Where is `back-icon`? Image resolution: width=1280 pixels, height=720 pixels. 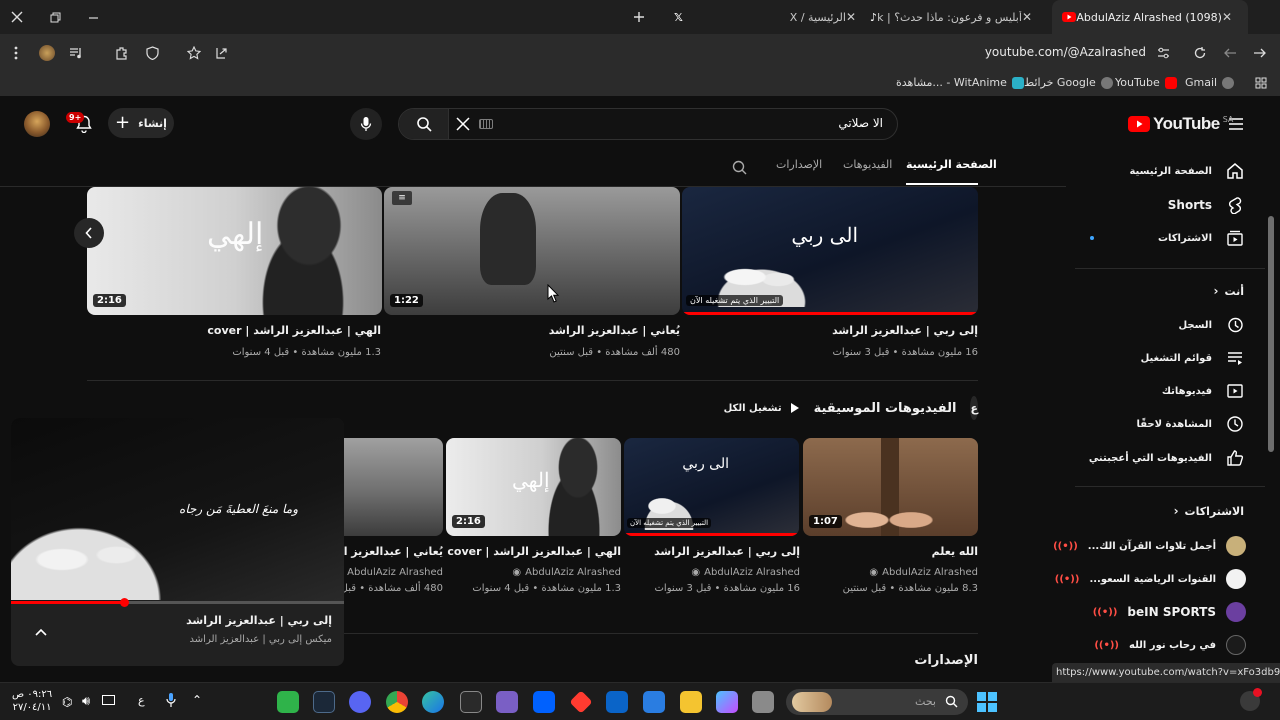 back-icon is located at coordinates (1260, 53).